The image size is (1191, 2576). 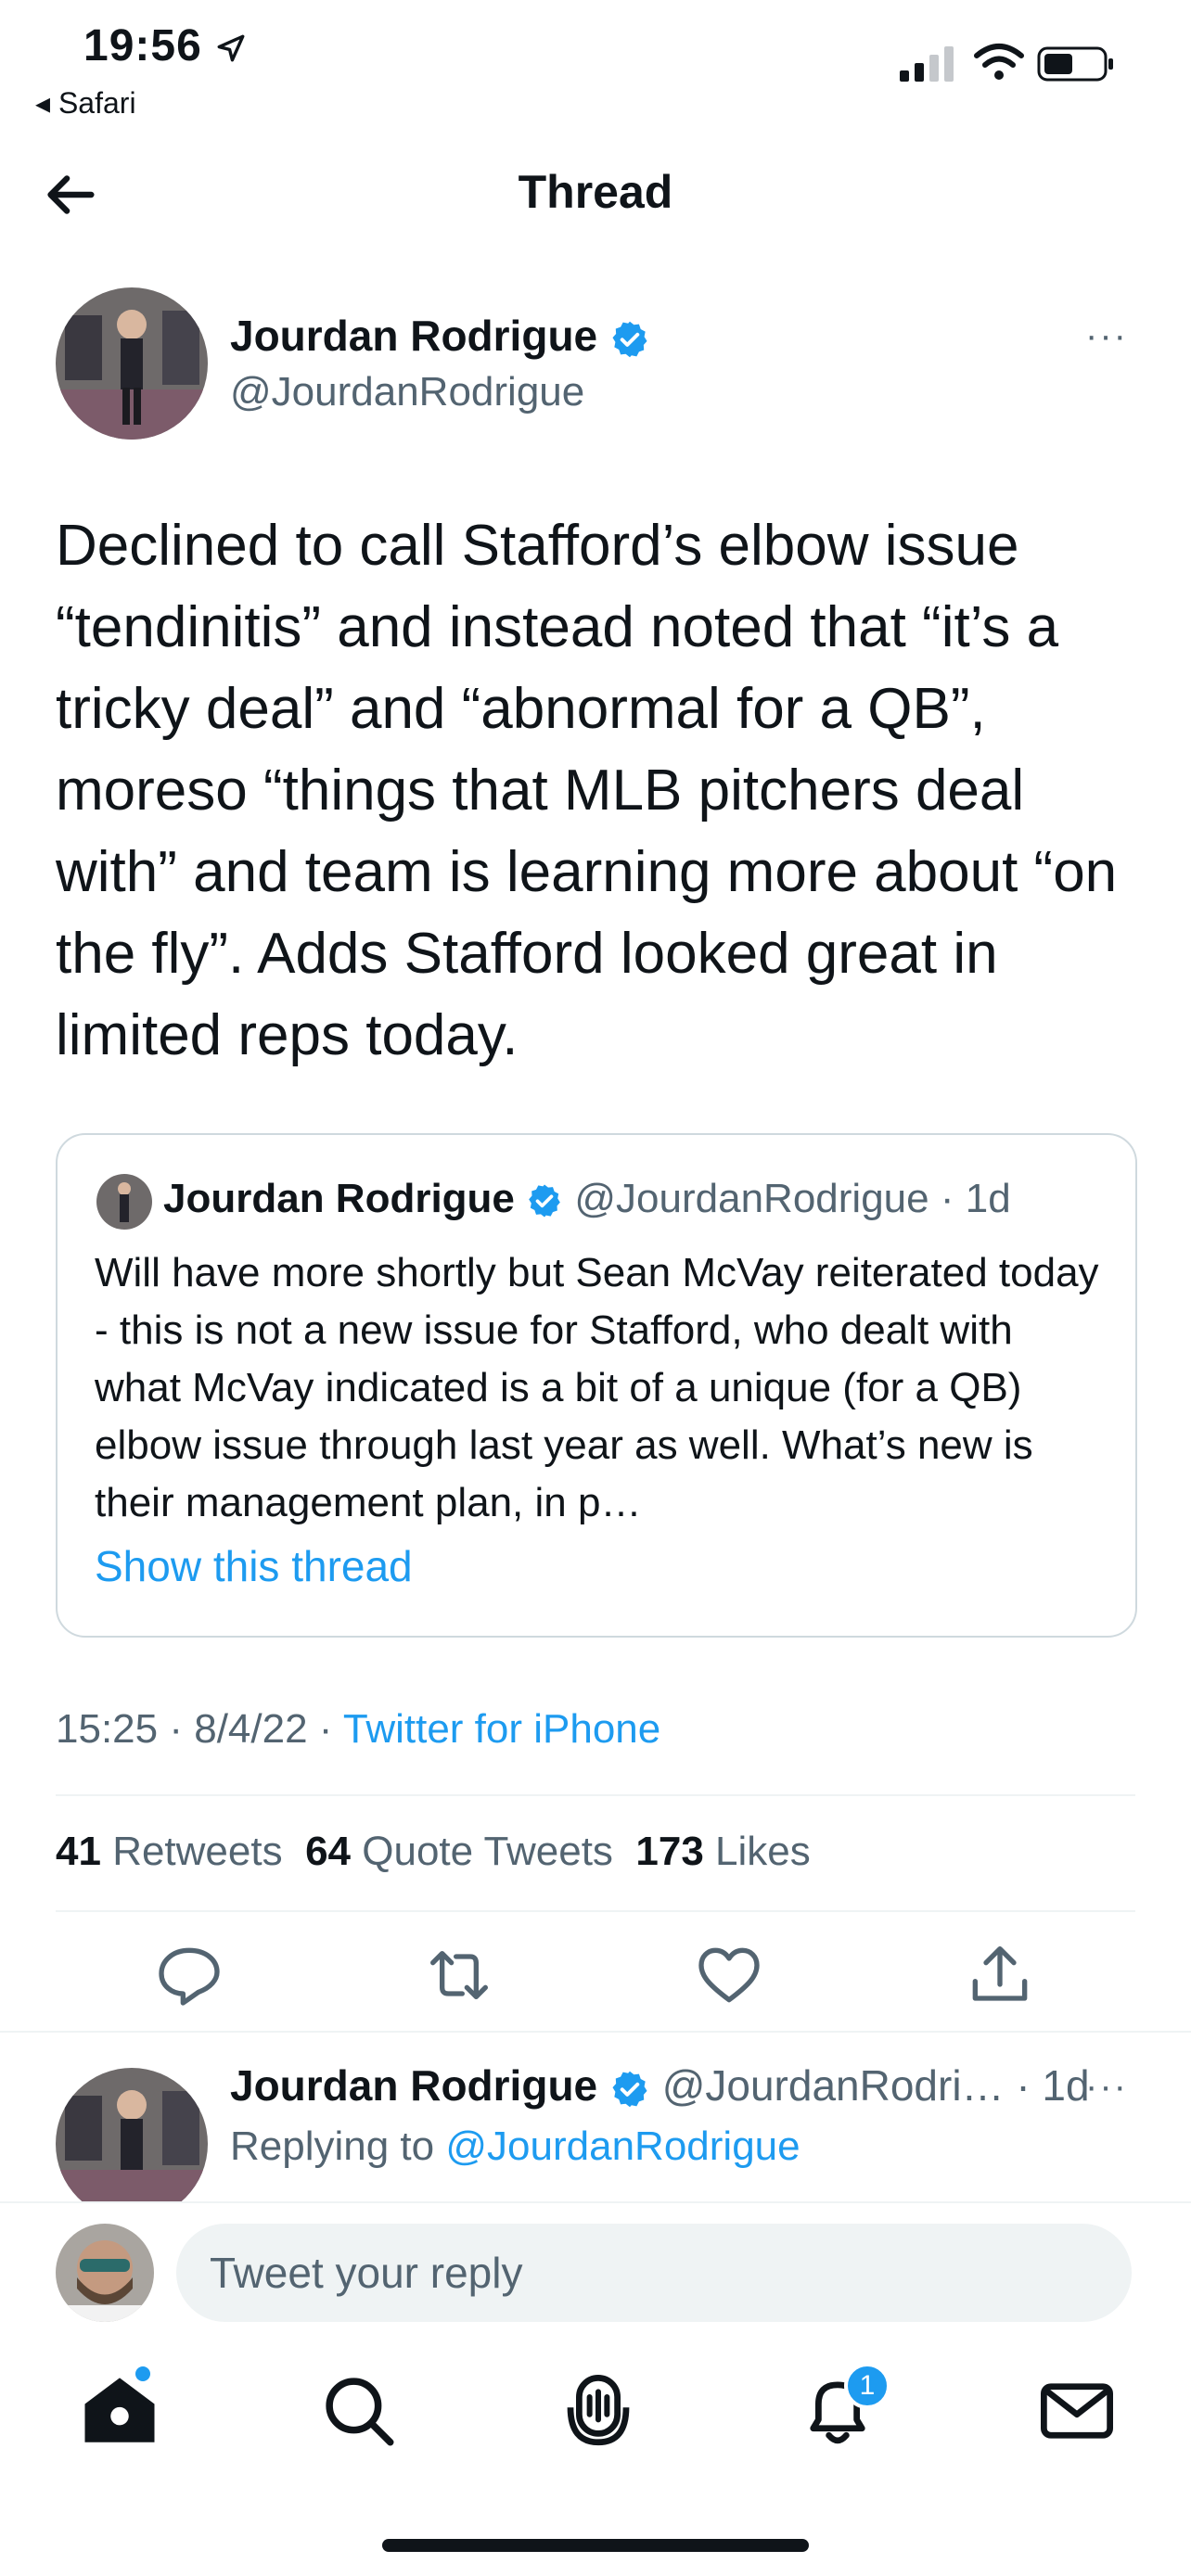 I want to click on reply-more-icon: ···, so click(x=1106, y=2087).